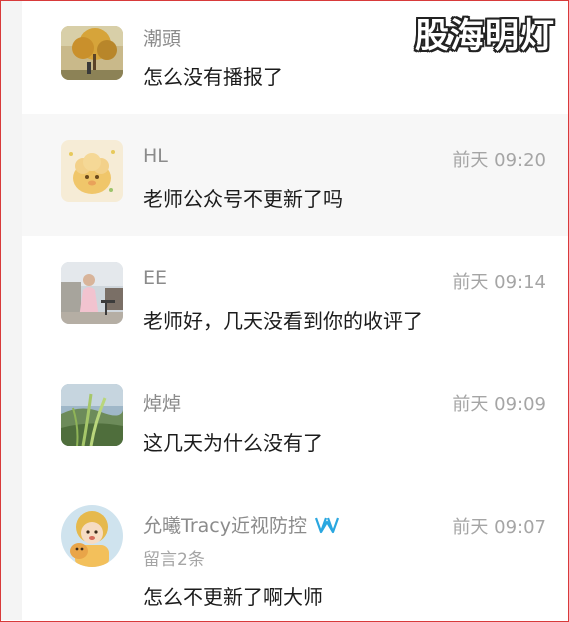 The width and height of the screenshot is (569, 622). What do you see at coordinates (162, 402) in the screenshot?
I see `commenter-name: 焯焯` at bounding box center [162, 402].